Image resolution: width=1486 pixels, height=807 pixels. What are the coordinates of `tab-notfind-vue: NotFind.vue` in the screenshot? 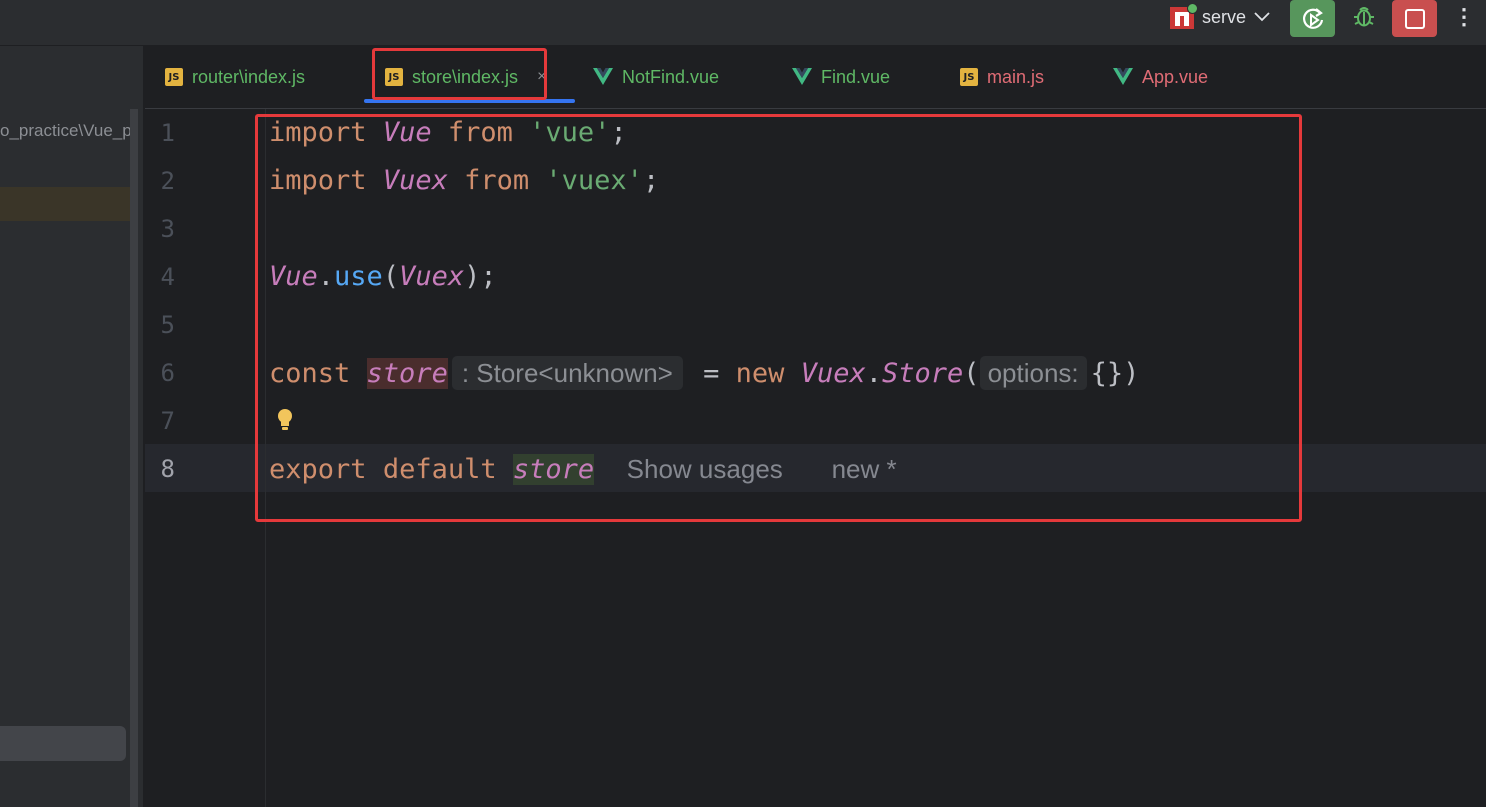 It's located at (656, 77).